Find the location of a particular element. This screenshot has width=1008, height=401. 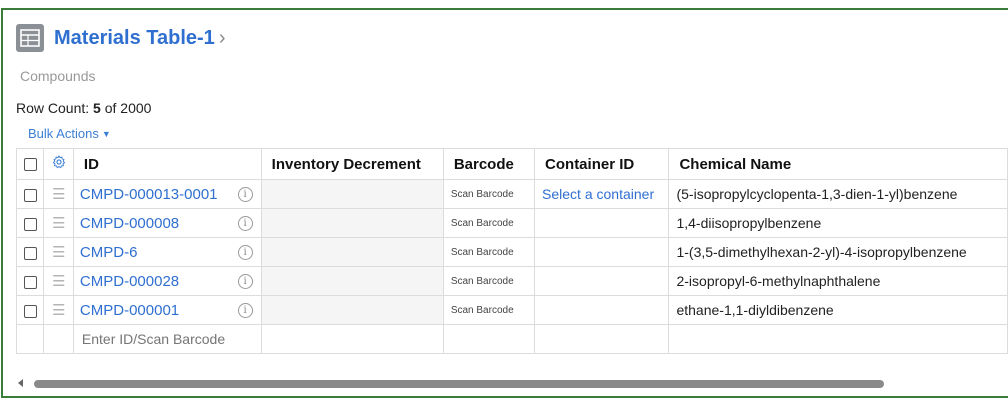

horizontal-scrollbar is located at coordinates (512, 383).